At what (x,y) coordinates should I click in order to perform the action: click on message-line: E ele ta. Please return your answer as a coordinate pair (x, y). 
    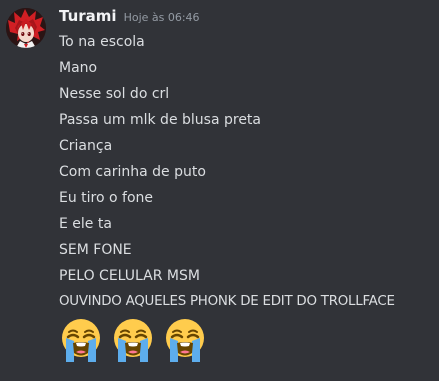
    Looking at the image, I should click on (85, 224).